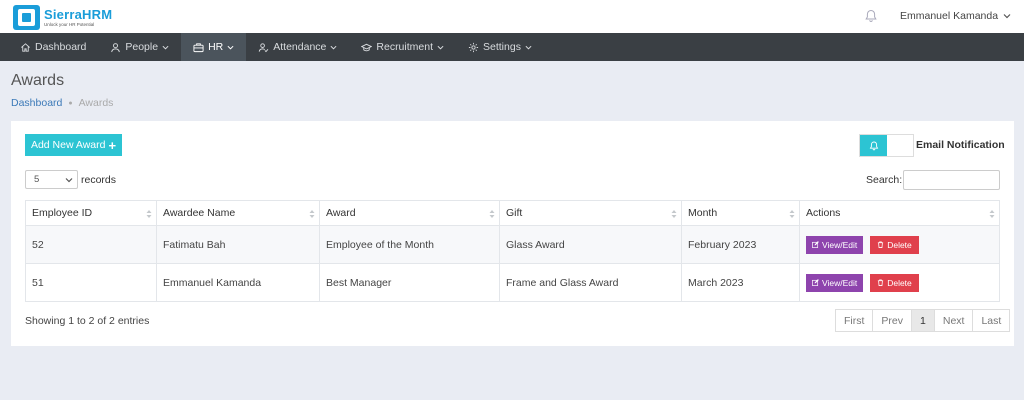 The width and height of the screenshot is (1024, 400). What do you see at coordinates (891, 320) in the screenshot?
I see `pagination-prev: Prev` at bounding box center [891, 320].